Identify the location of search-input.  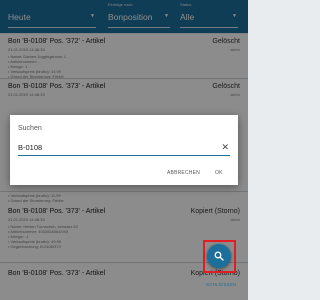
(116, 147).